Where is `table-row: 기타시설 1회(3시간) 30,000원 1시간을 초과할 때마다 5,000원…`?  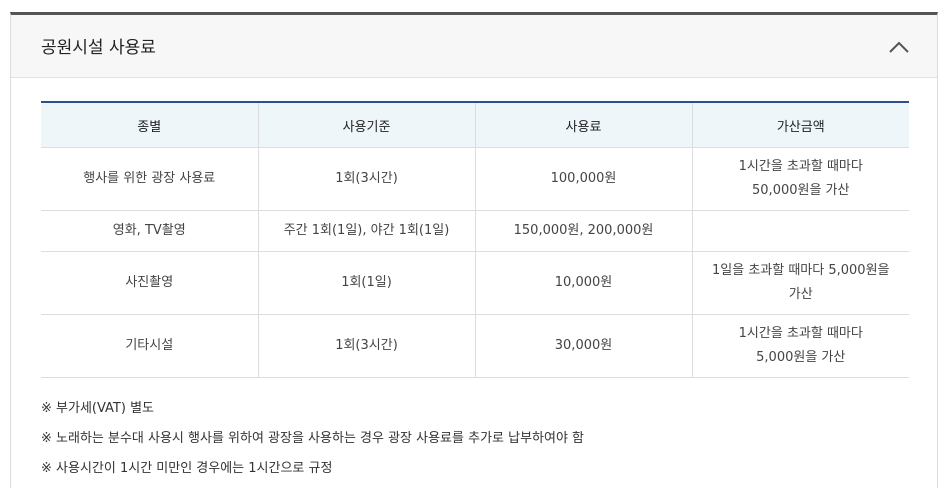
table-row: 기타시설 1회(3시간) 30,000원 1시간을 초과할 때마다 5,000원… is located at coordinates (475, 346).